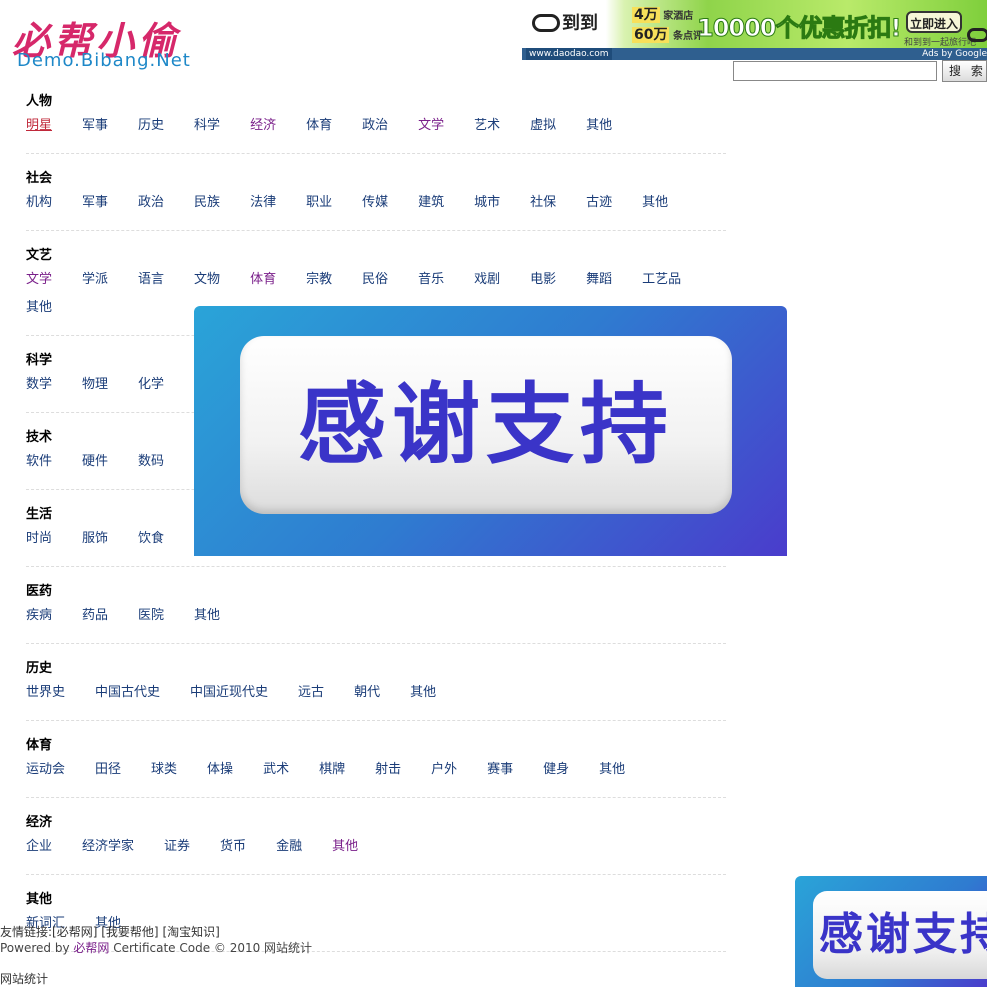  I want to click on category-link: 中国古代史, so click(127, 693).